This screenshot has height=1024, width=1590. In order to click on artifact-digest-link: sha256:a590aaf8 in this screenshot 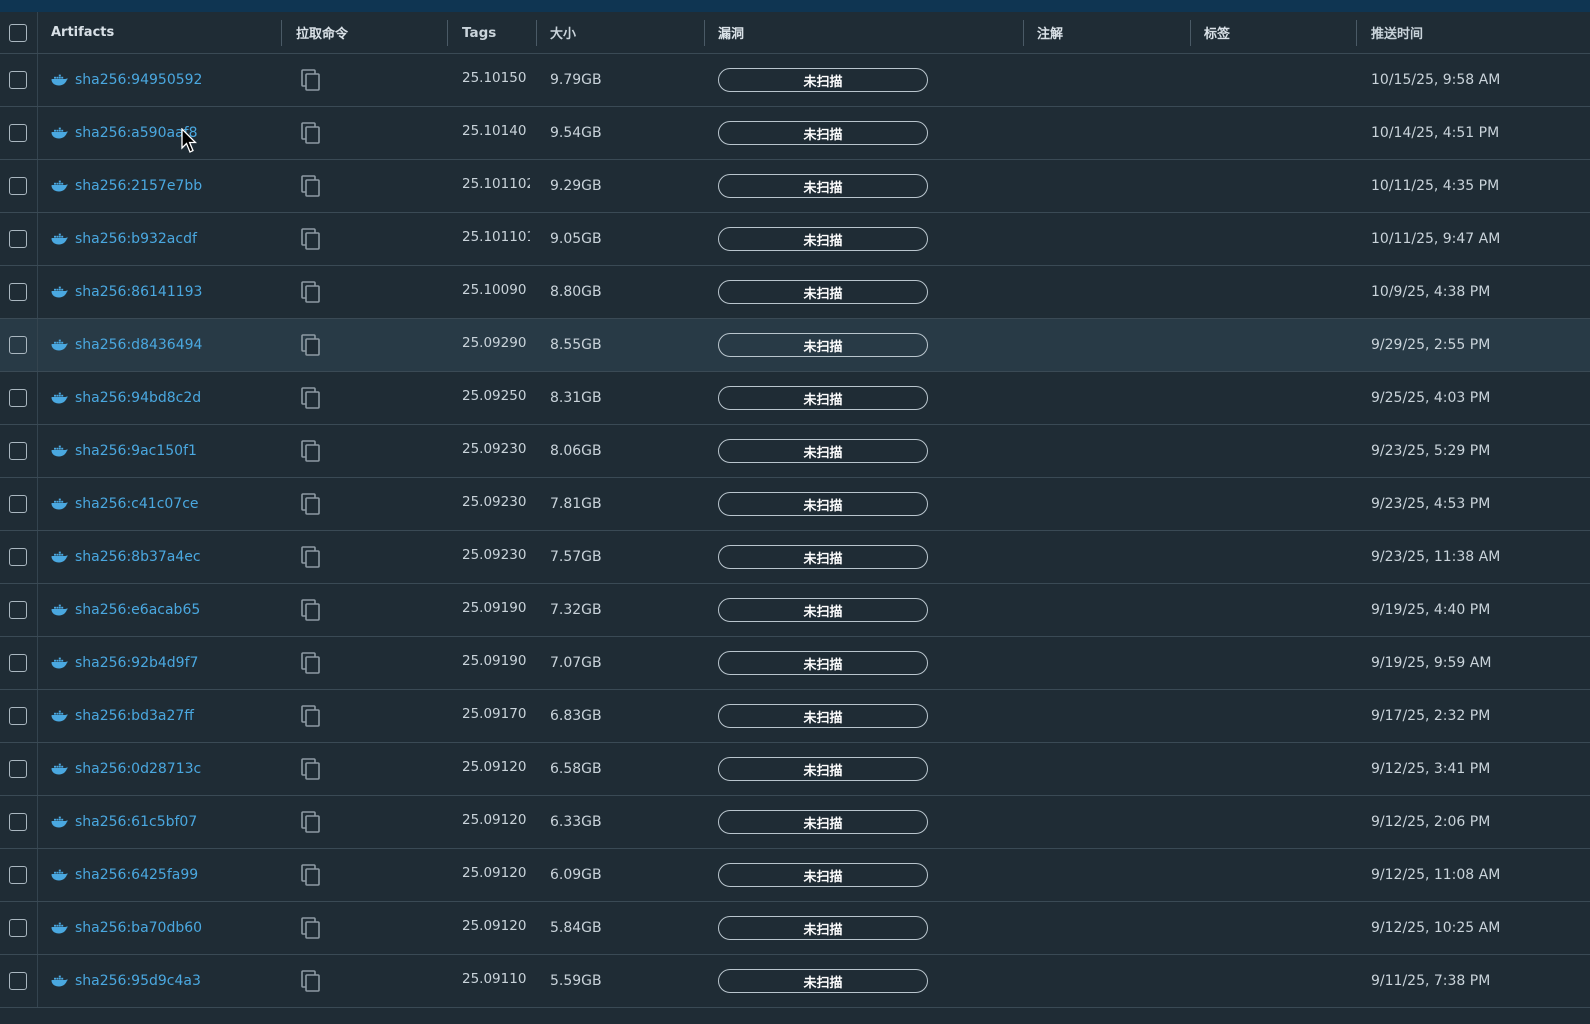, I will do `click(136, 133)`.